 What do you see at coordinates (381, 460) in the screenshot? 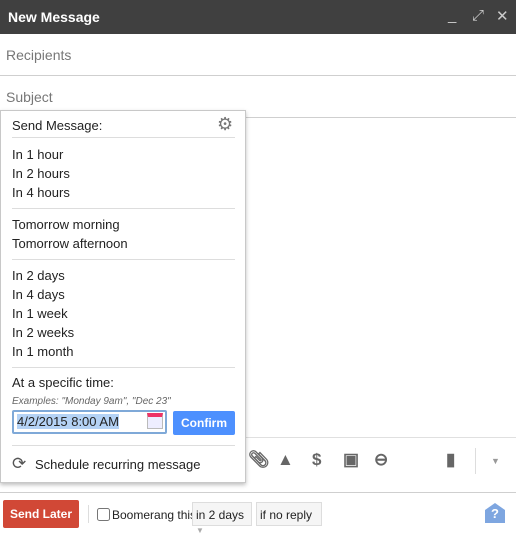
I see `link-icon: ⊖` at bounding box center [381, 460].